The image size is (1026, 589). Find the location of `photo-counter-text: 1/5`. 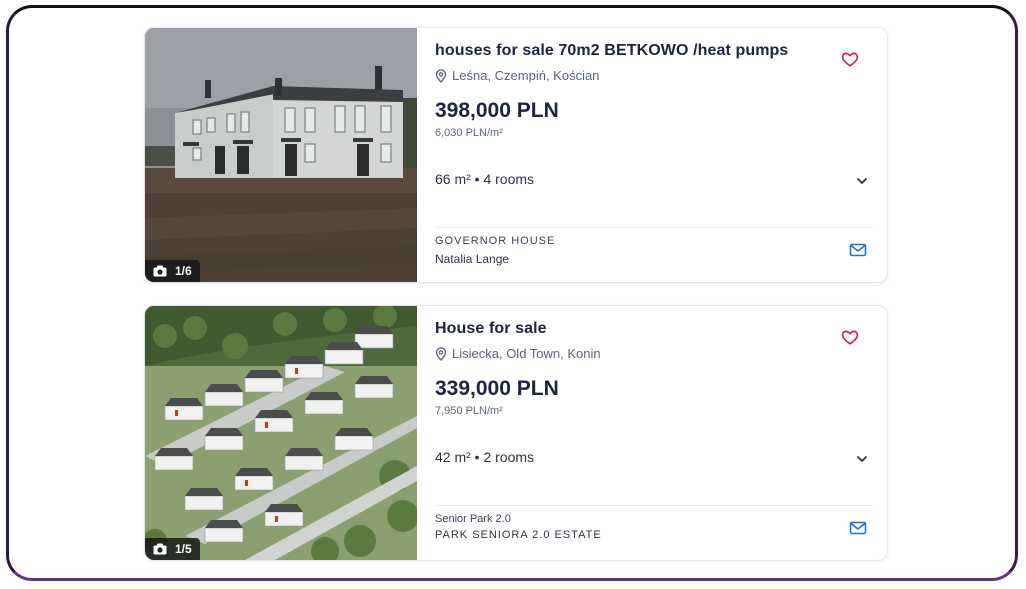

photo-counter-text: 1/5 is located at coordinates (183, 549).